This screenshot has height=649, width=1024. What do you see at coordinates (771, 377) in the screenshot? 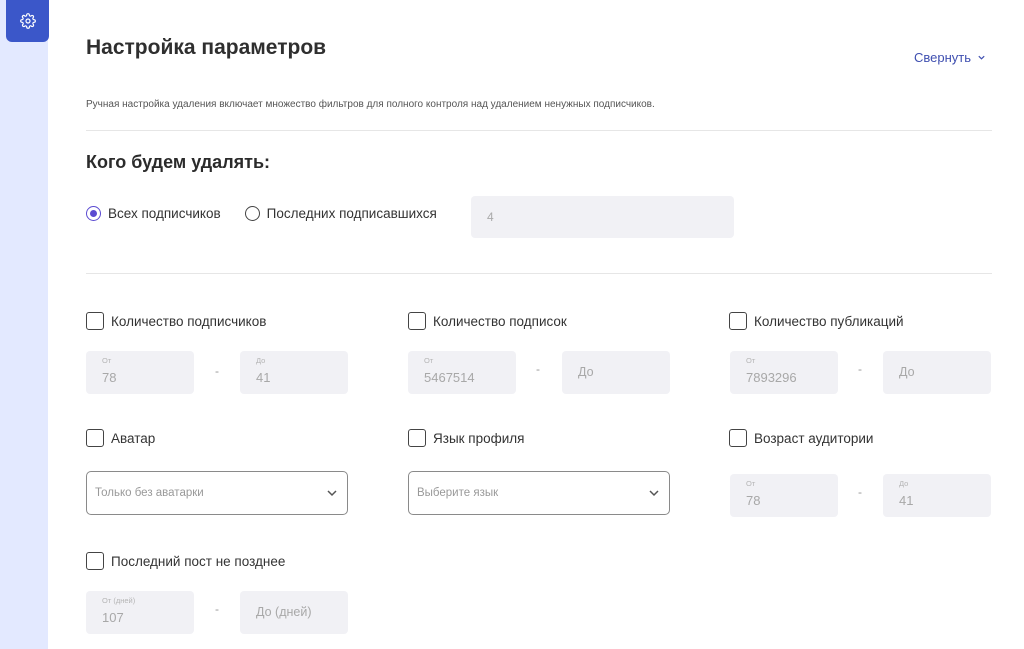
I see `field-value: 7893296` at bounding box center [771, 377].